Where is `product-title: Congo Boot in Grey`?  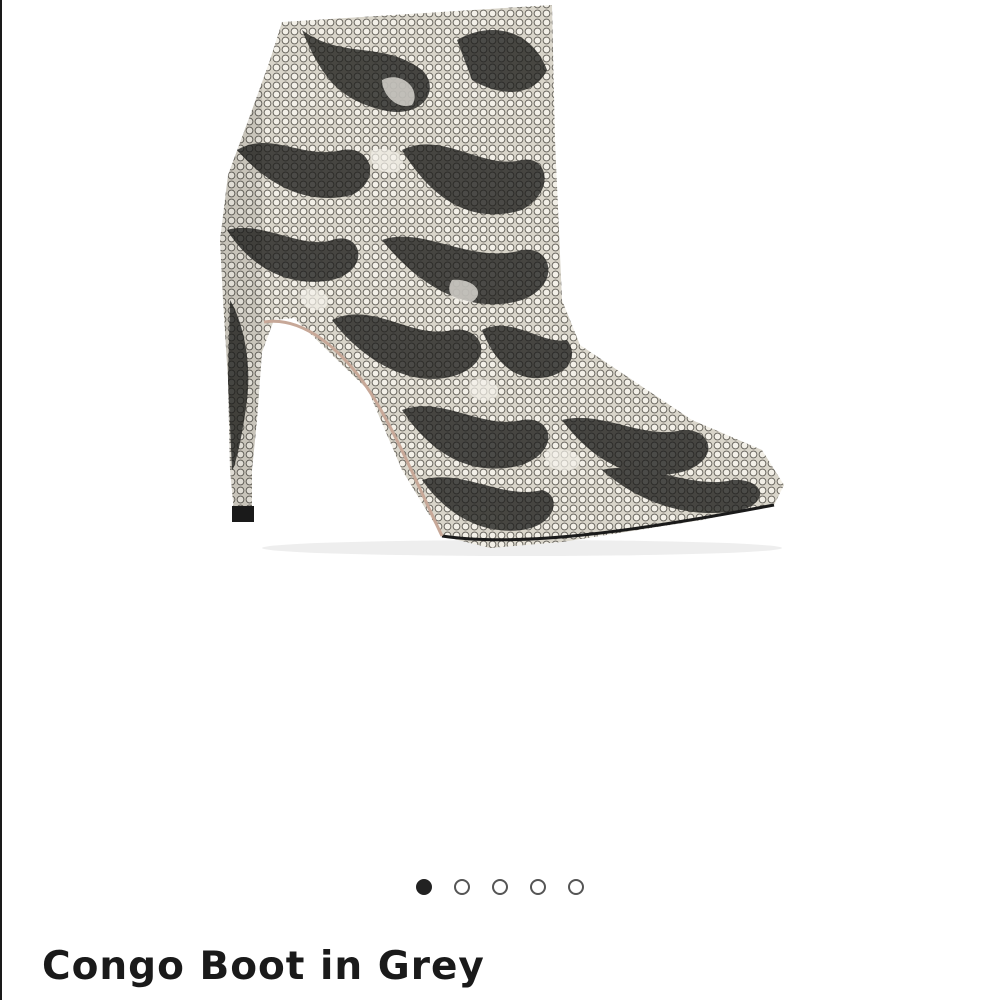
product-title: Congo Boot in Grey is located at coordinates (263, 966).